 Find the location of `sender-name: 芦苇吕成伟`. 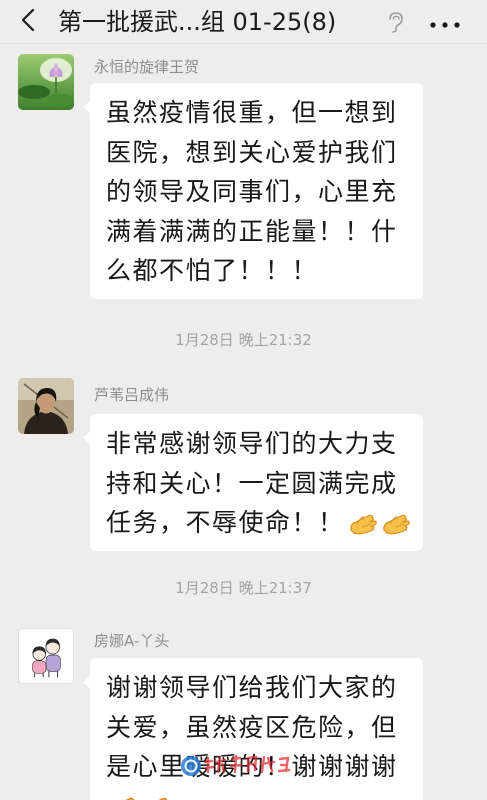

sender-name: 芦苇吕成伟 is located at coordinates (132, 395).